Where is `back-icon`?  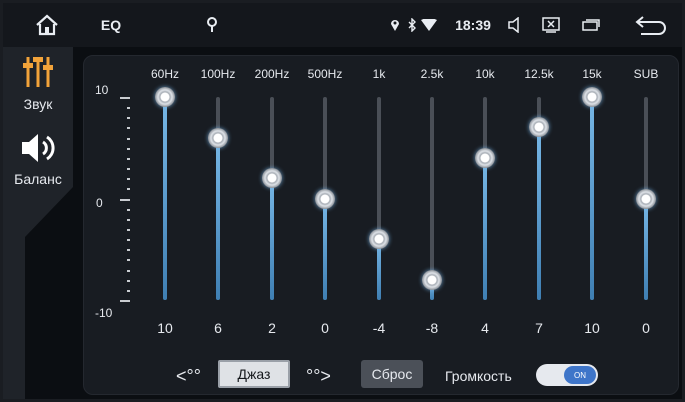 back-icon is located at coordinates (651, 25).